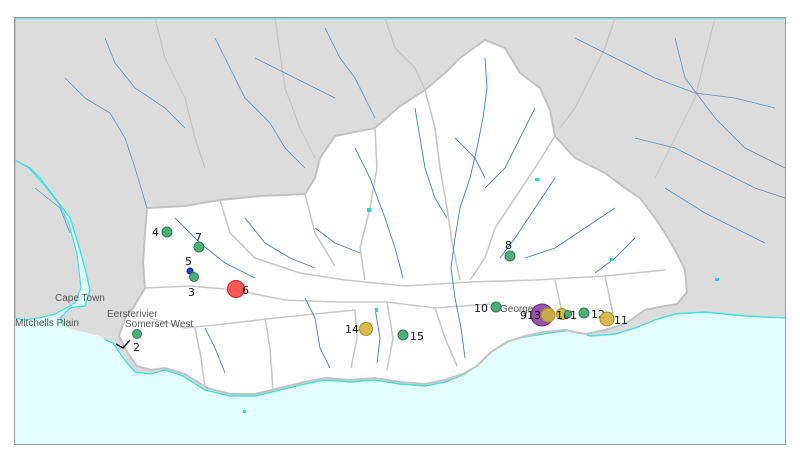 This screenshot has width=800, height=461. Describe the element at coordinates (621, 320) in the screenshot. I see `site-label: 11` at that location.